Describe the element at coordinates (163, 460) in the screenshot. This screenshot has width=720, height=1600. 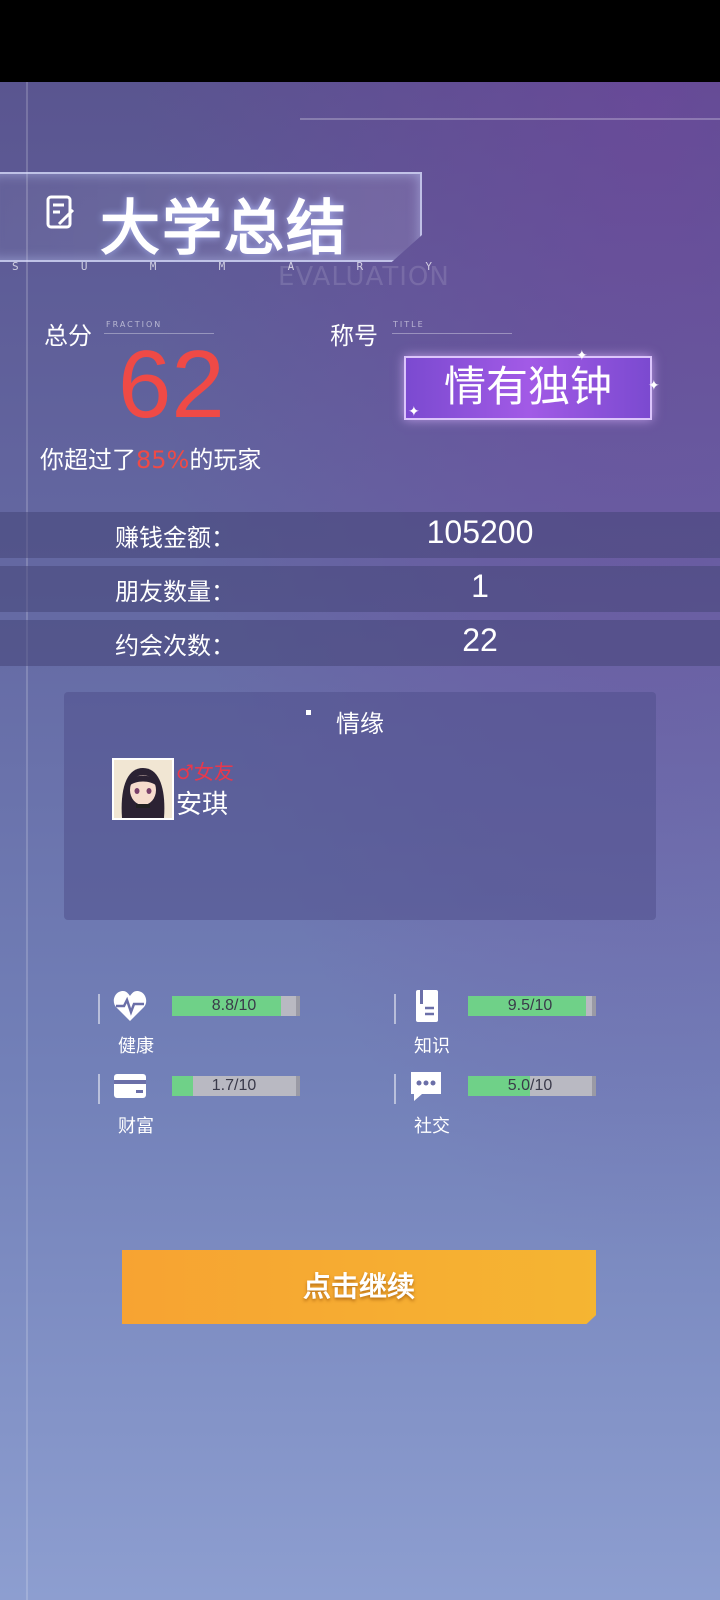
I see `surpass-percent: 85%` at that location.